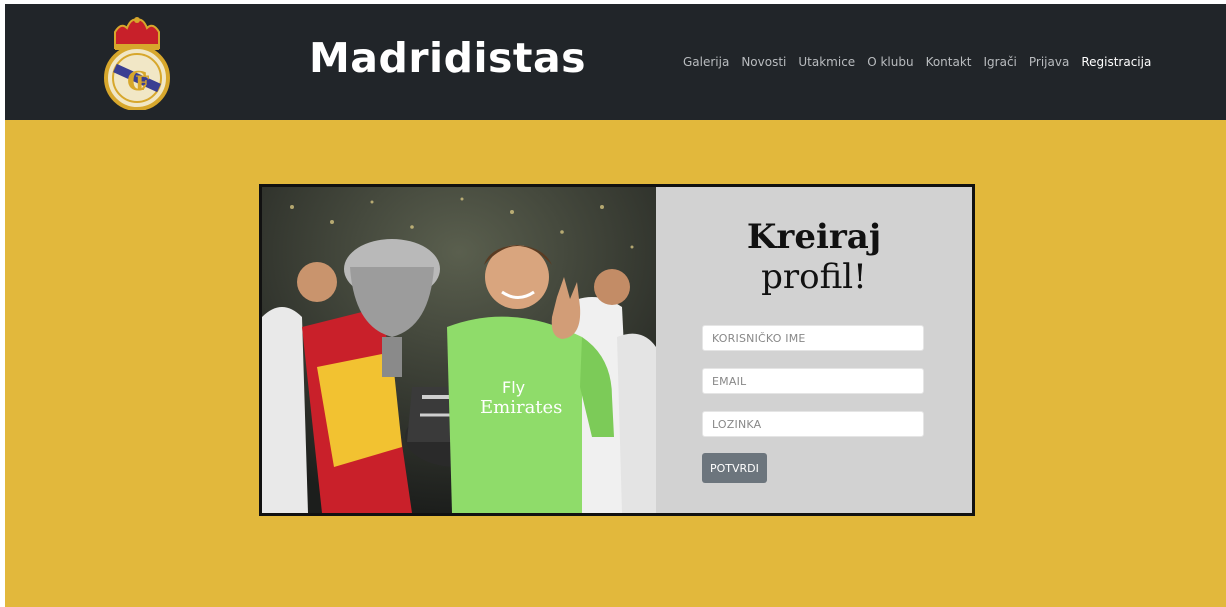 The width and height of the screenshot is (1226, 607). I want to click on shirt-text-emirates: Emirates, so click(521, 407).